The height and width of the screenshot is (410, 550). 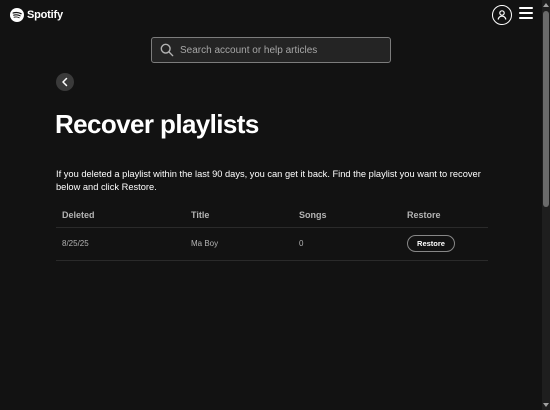 I want to click on table-header: Deleted Title Songs Restore, so click(x=272, y=215).